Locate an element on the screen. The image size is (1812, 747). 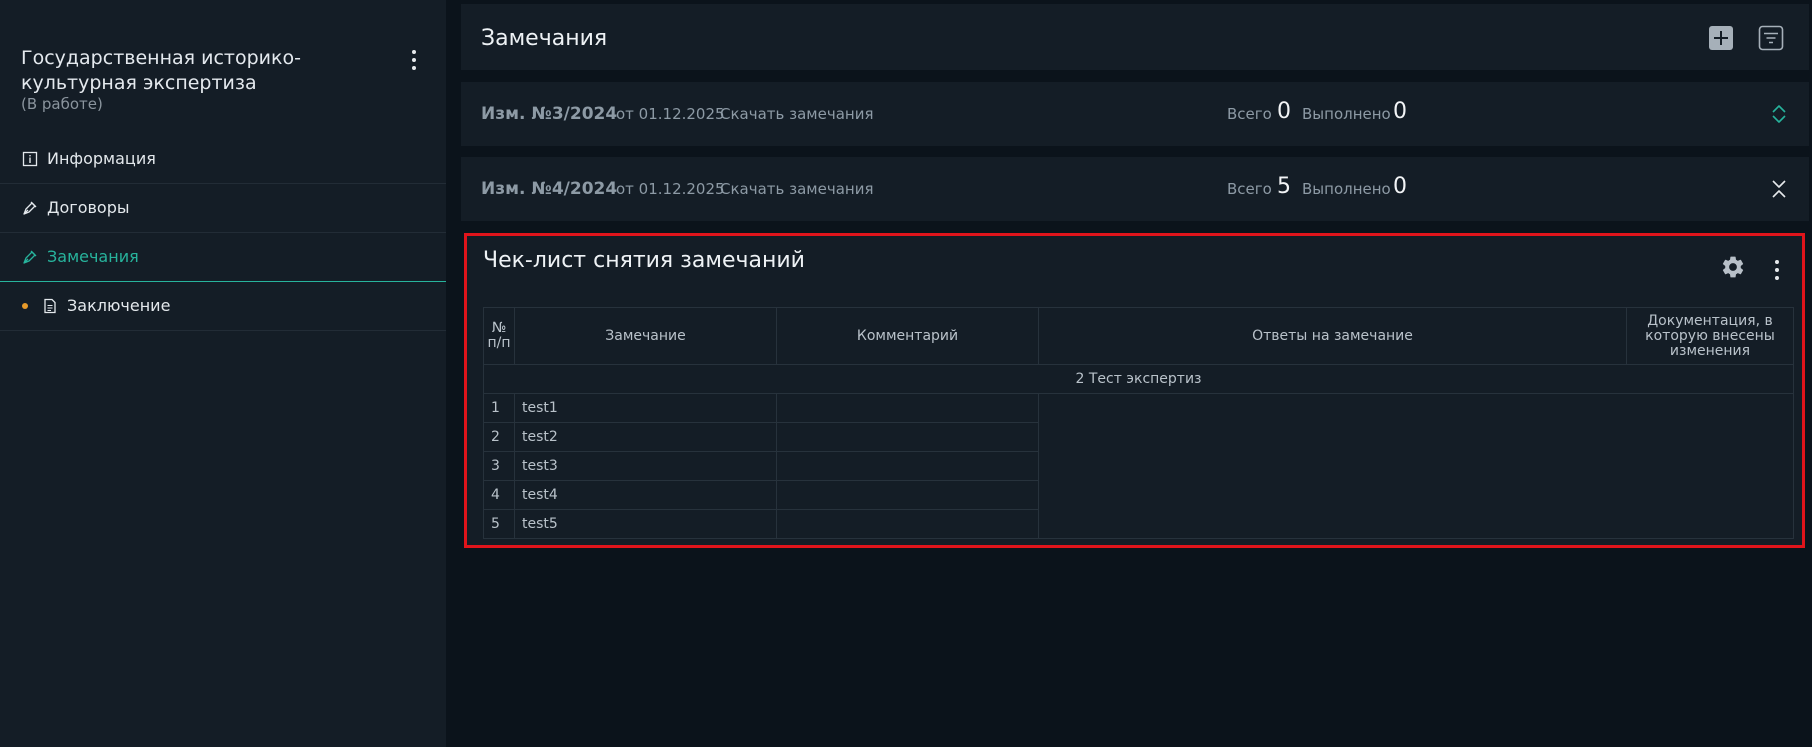
sidebar-item-label: Замечания is located at coordinates (93, 256).